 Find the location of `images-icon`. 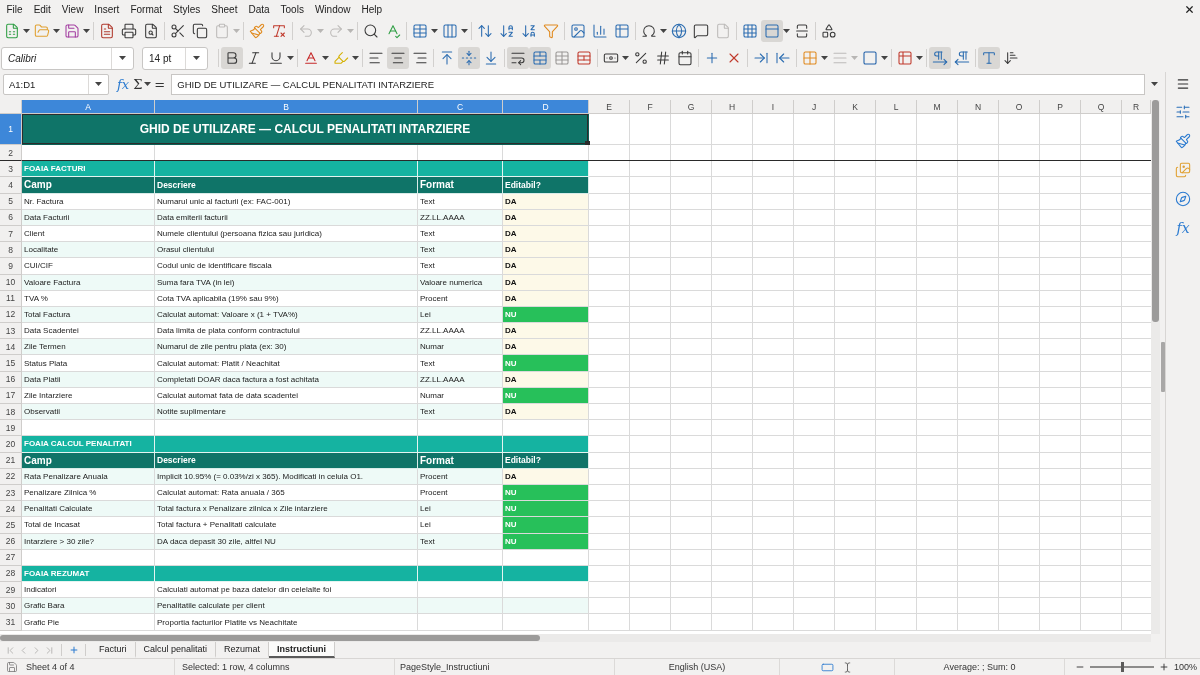

images-icon is located at coordinates (1183, 170).